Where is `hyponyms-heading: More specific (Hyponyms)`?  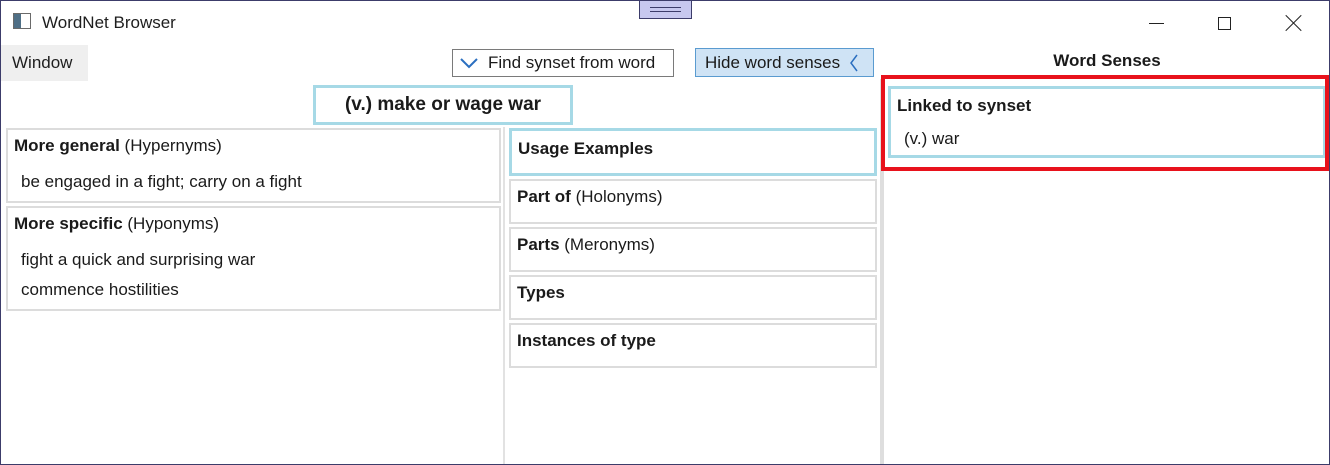 hyponyms-heading: More specific (Hyponyms) is located at coordinates (116, 224).